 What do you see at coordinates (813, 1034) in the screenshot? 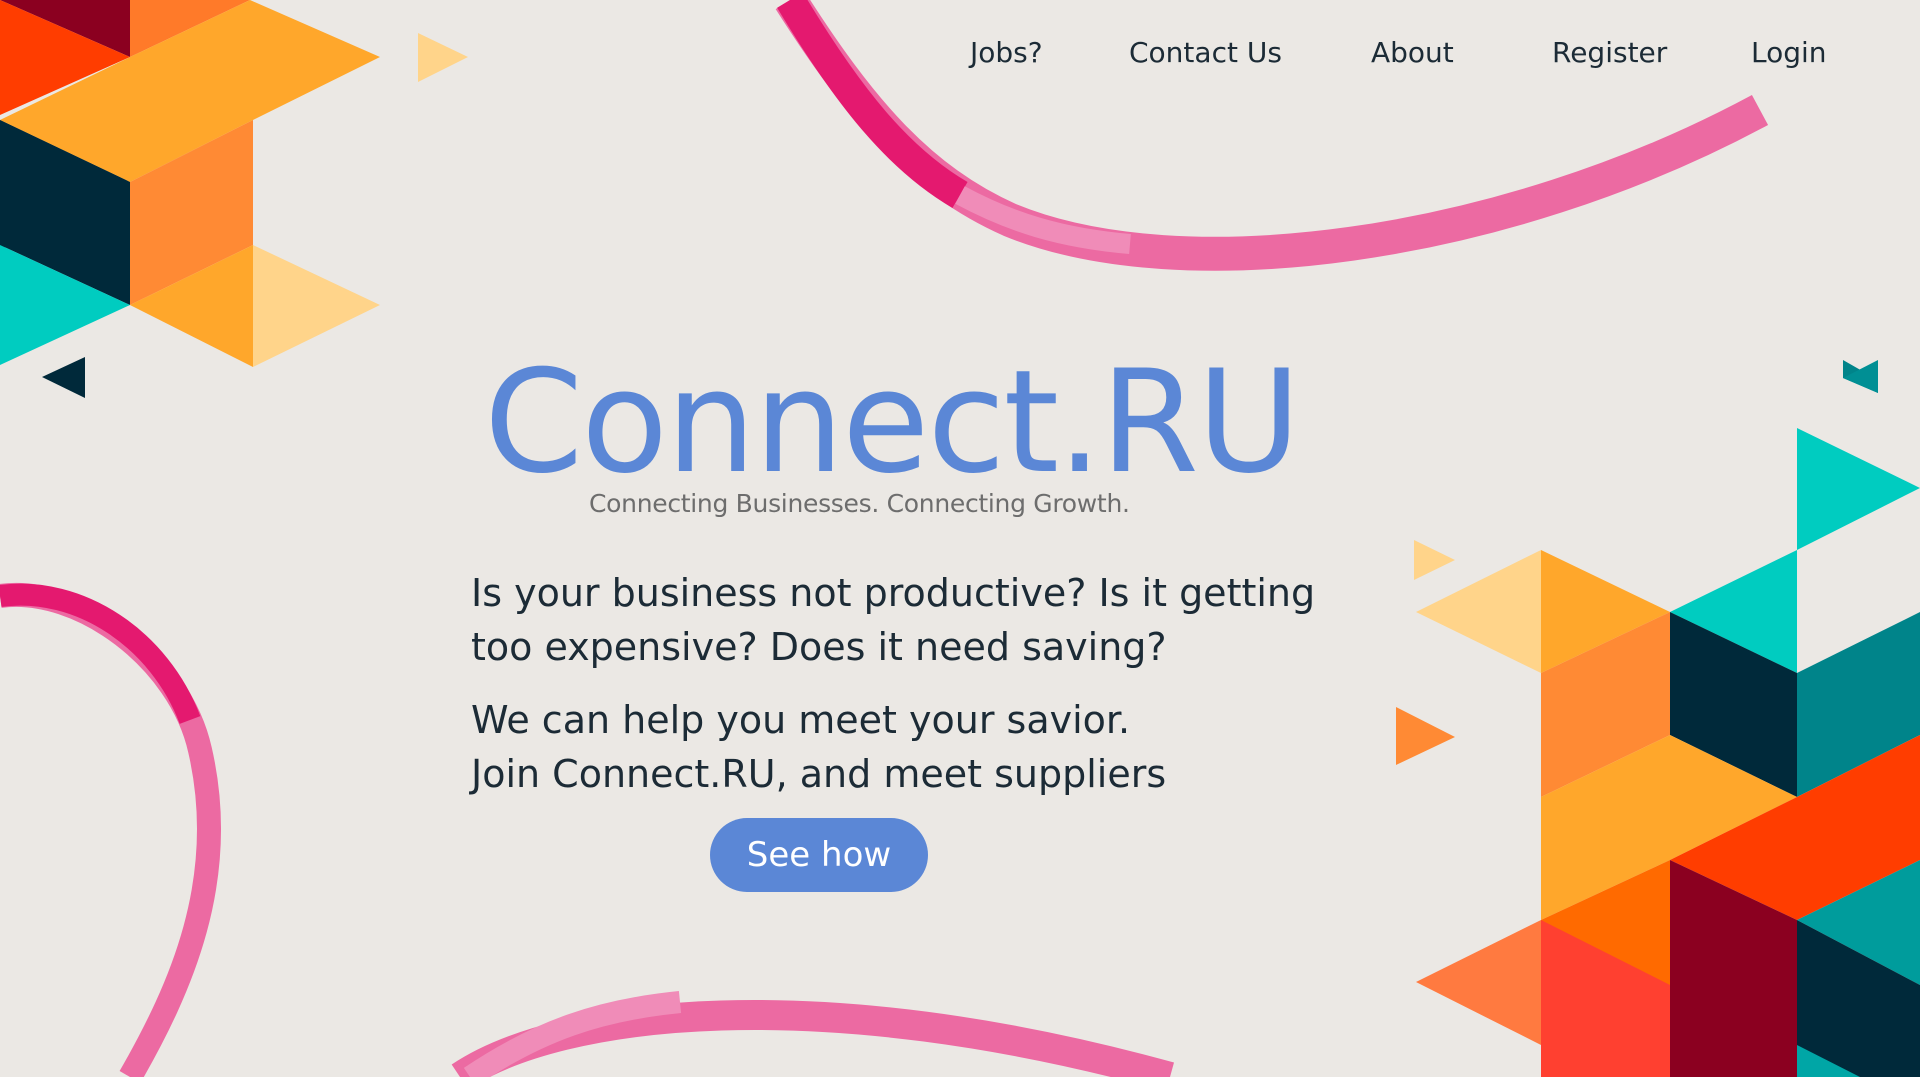
I see `ribbon-bottom` at bounding box center [813, 1034].